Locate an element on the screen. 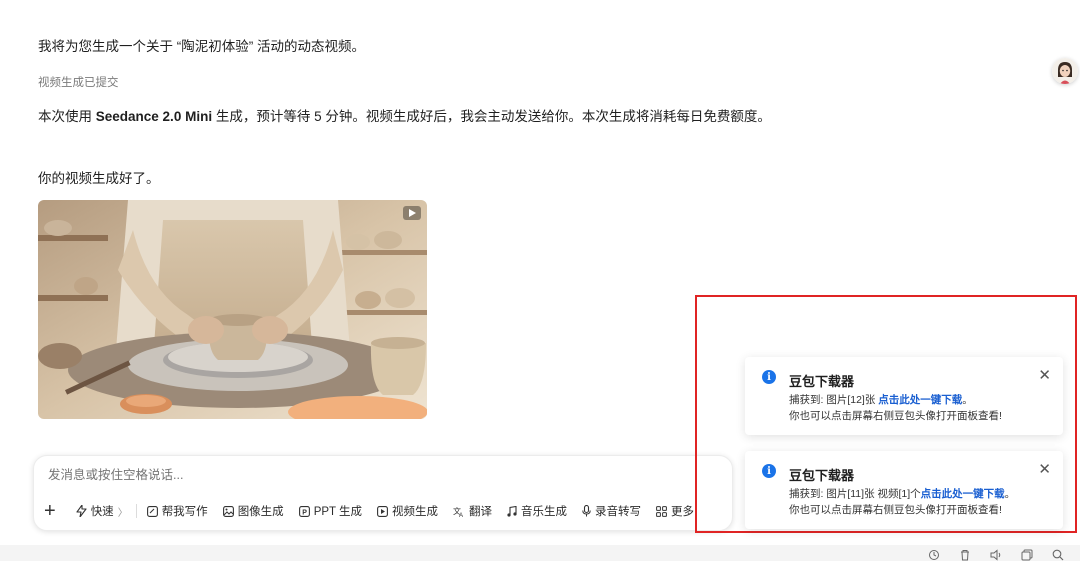 This screenshot has width=1080, height=561. footer-bar is located at coordinates (540, 553).